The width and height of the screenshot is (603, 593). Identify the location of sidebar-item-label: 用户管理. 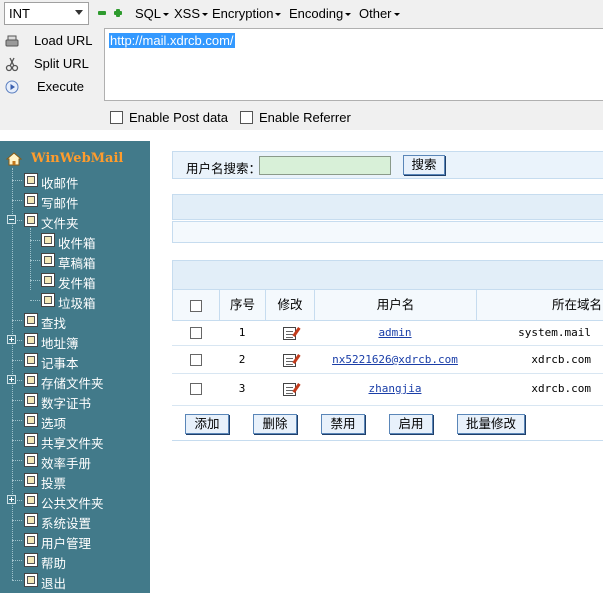
(66, 544).